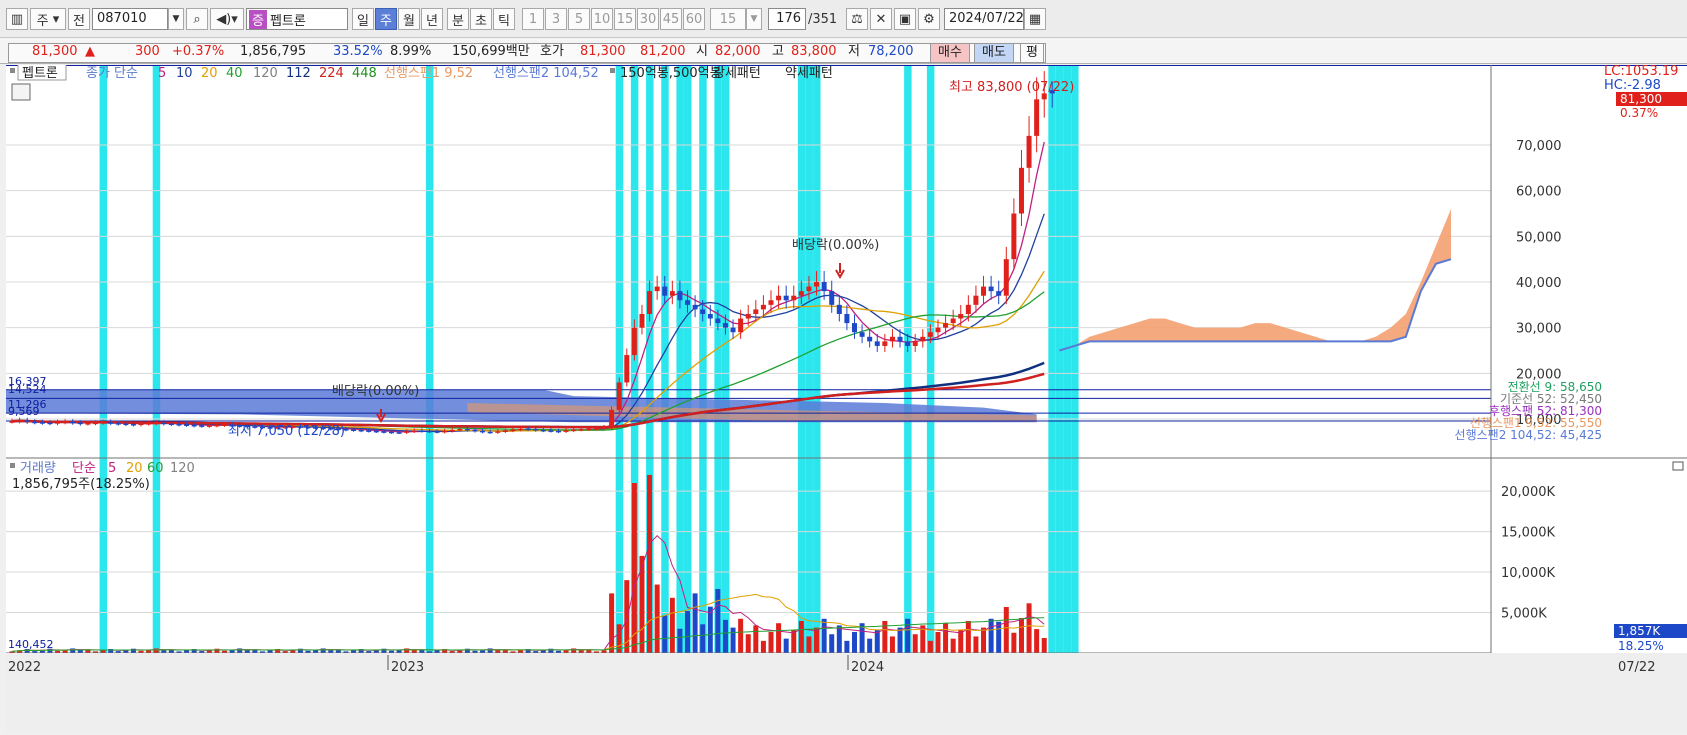  What do you see at coordinates (1678, 466) in the screenshot?
I see `close-panel-icon` at bounding box center [1678, 466].